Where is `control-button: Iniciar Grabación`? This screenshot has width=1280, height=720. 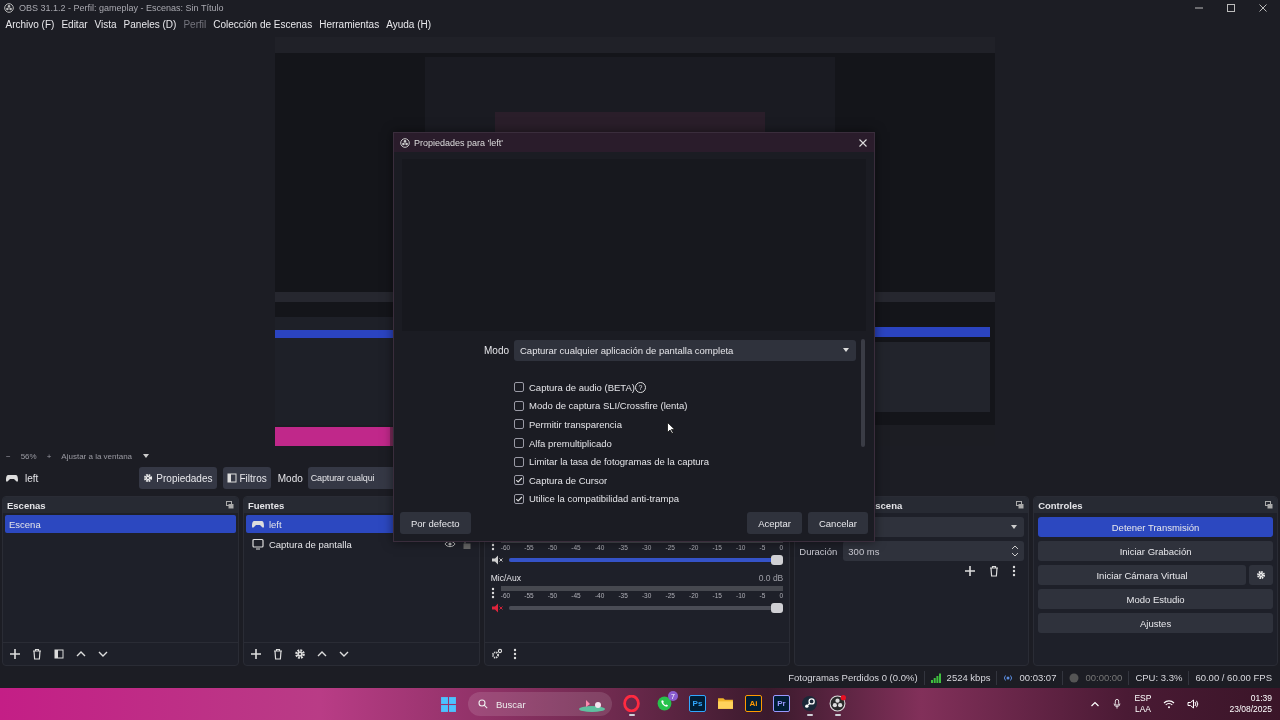
control-button: Iniciar Grabación is located at coordinates (1155, 551).